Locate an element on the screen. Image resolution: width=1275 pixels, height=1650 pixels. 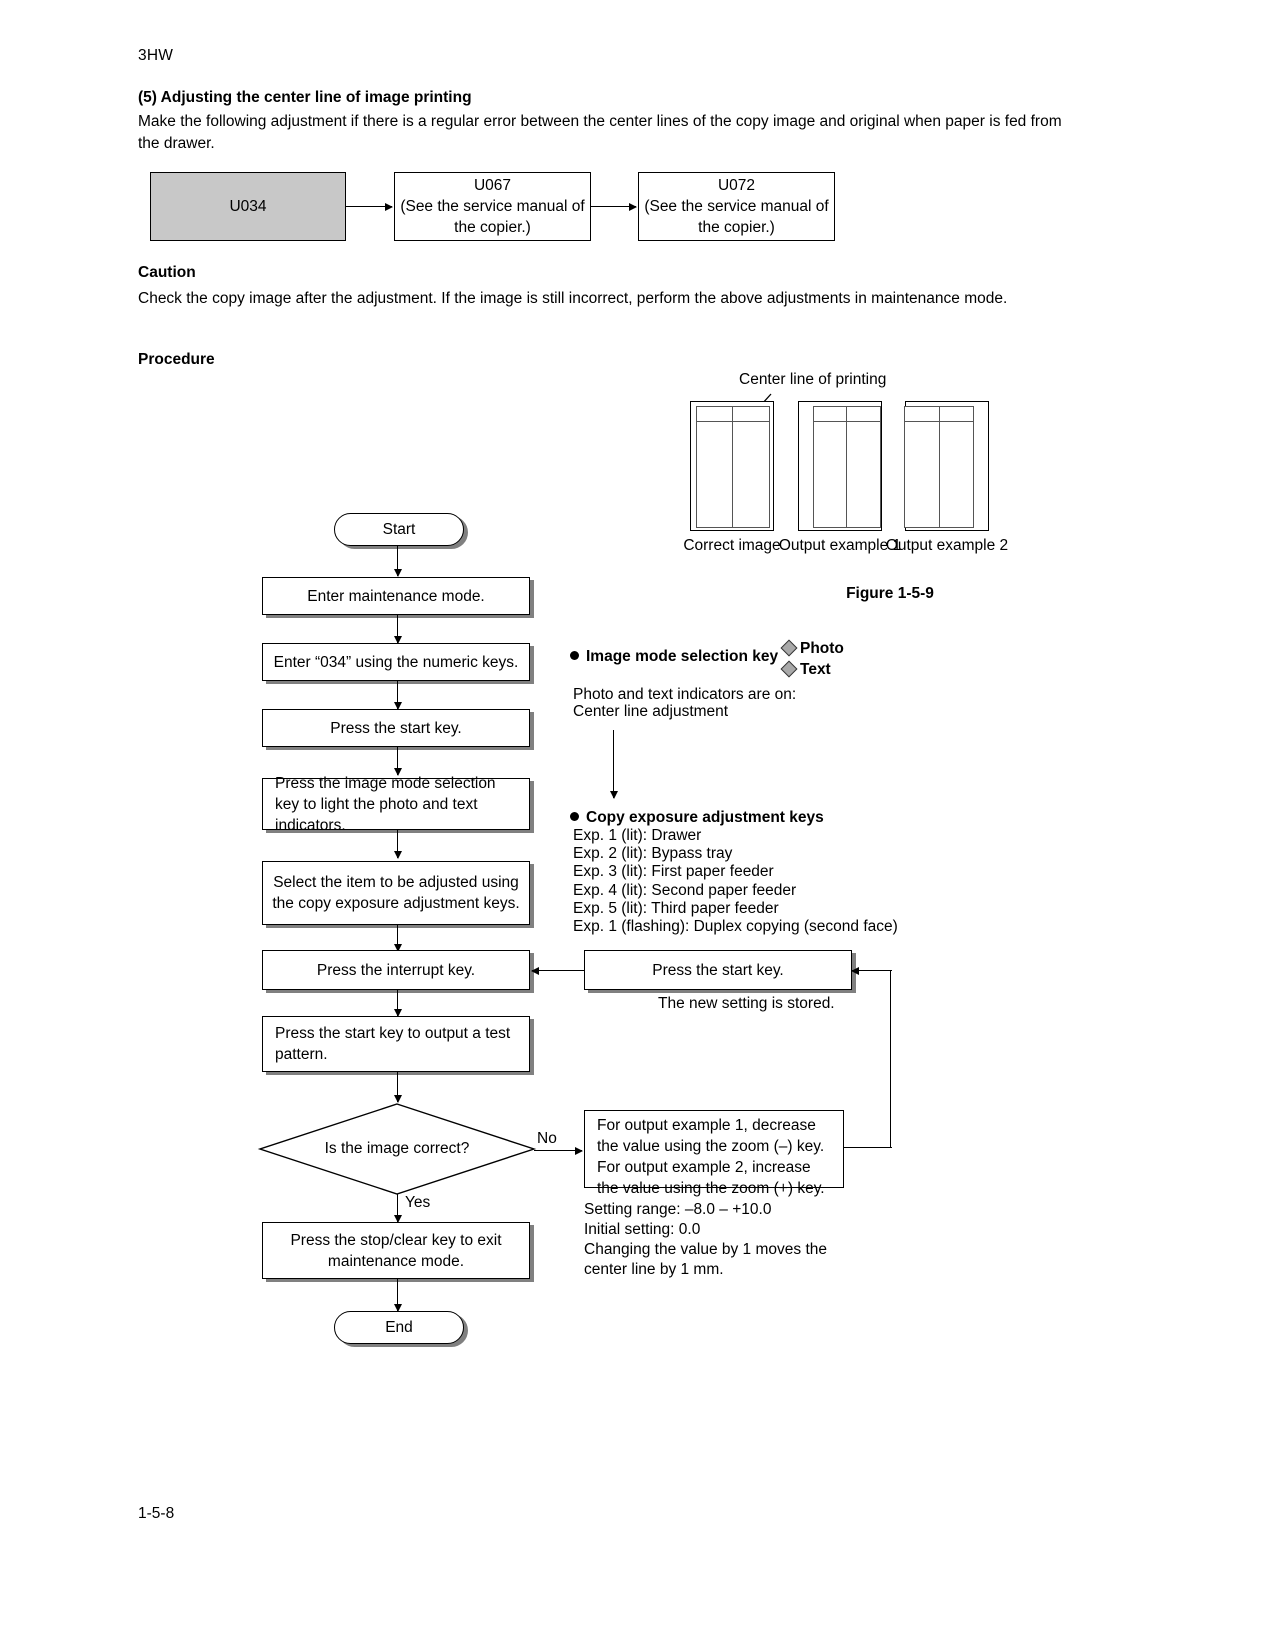
setting-range-text: Setting range: –8.0 – +10.0 is located at coordinates (678, 1209).